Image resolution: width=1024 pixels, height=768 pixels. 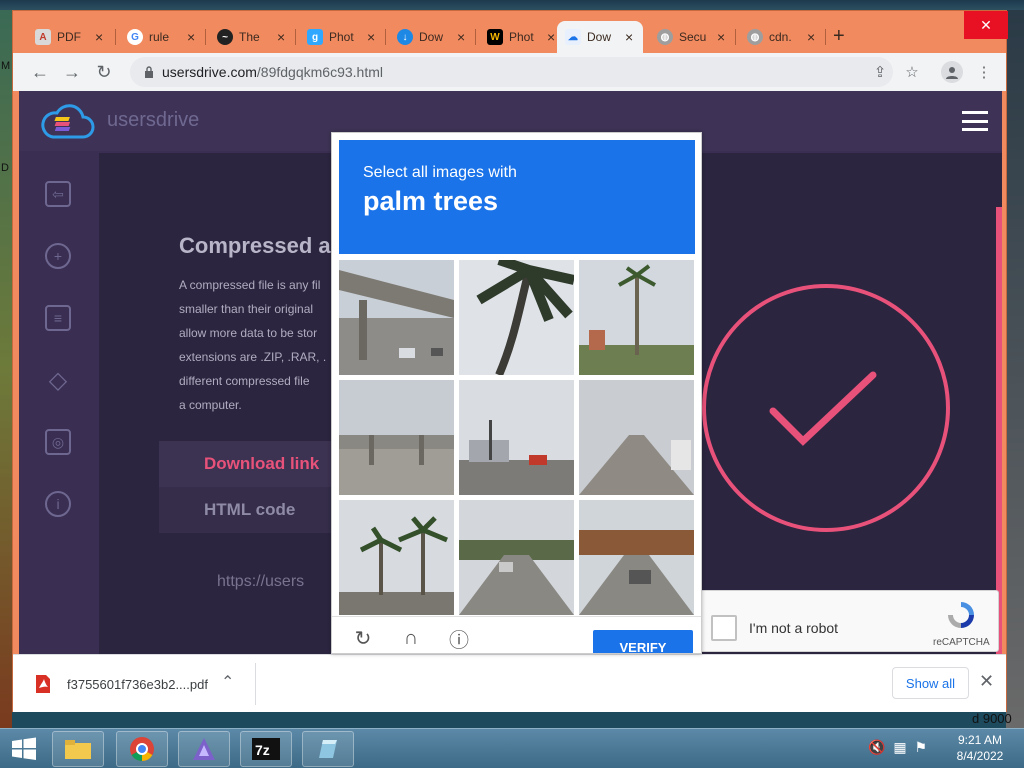 I want to click on scrollbar-accent, so click(x=999, y=430).